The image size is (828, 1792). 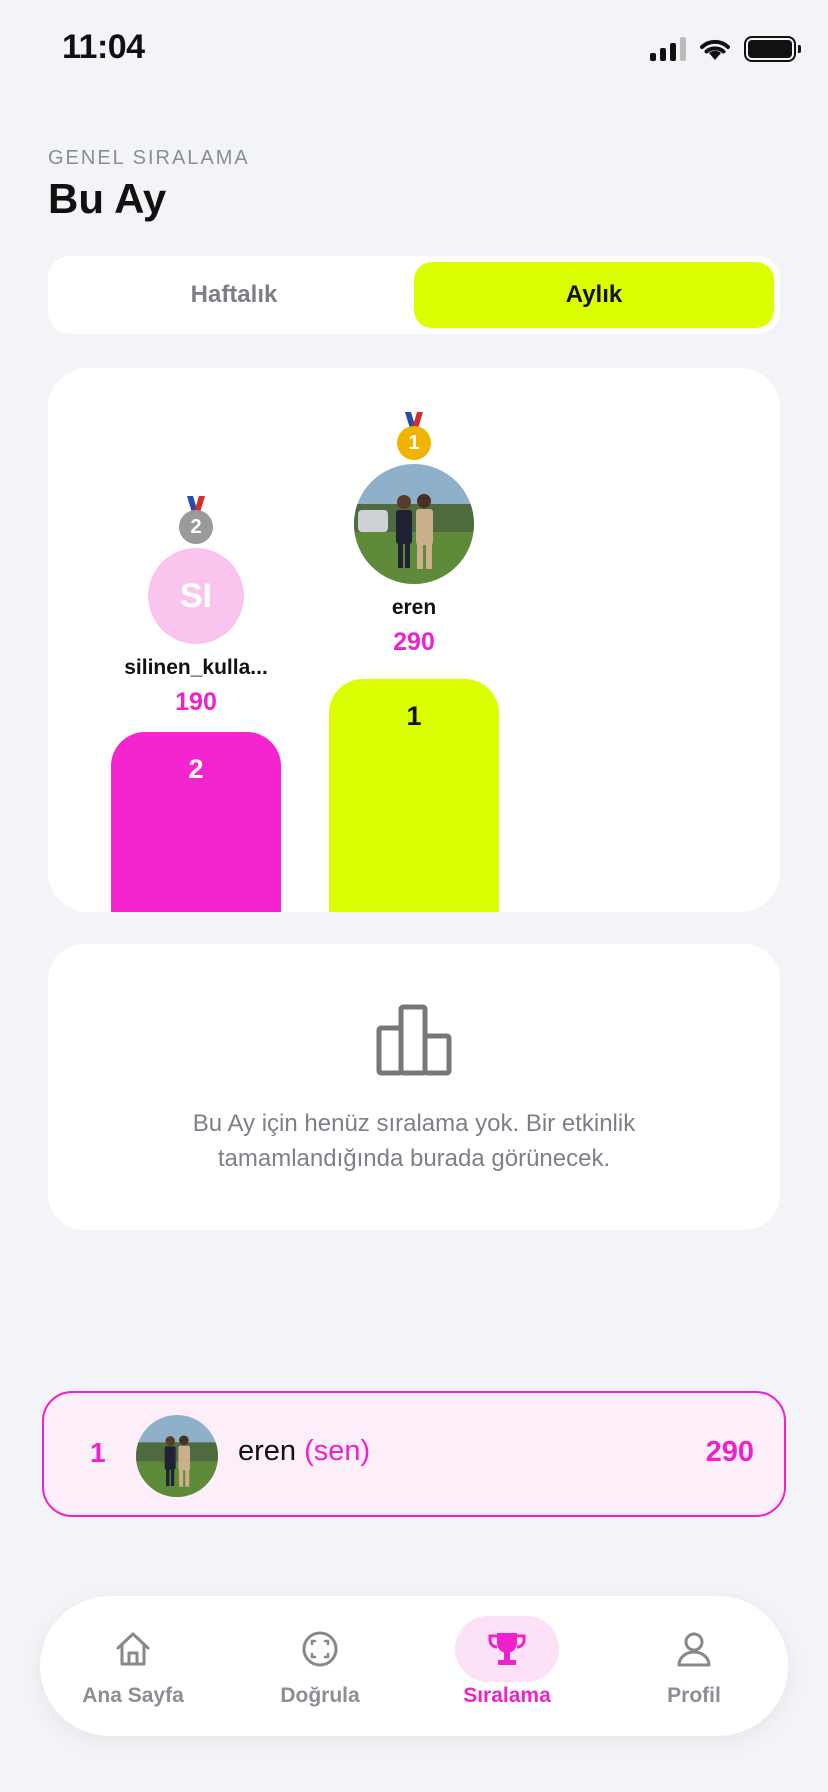 What do you see at coordinates (107, 198) in the screenshot?
I see `page-title: Bu Ay` at bounding box center [107, 198].